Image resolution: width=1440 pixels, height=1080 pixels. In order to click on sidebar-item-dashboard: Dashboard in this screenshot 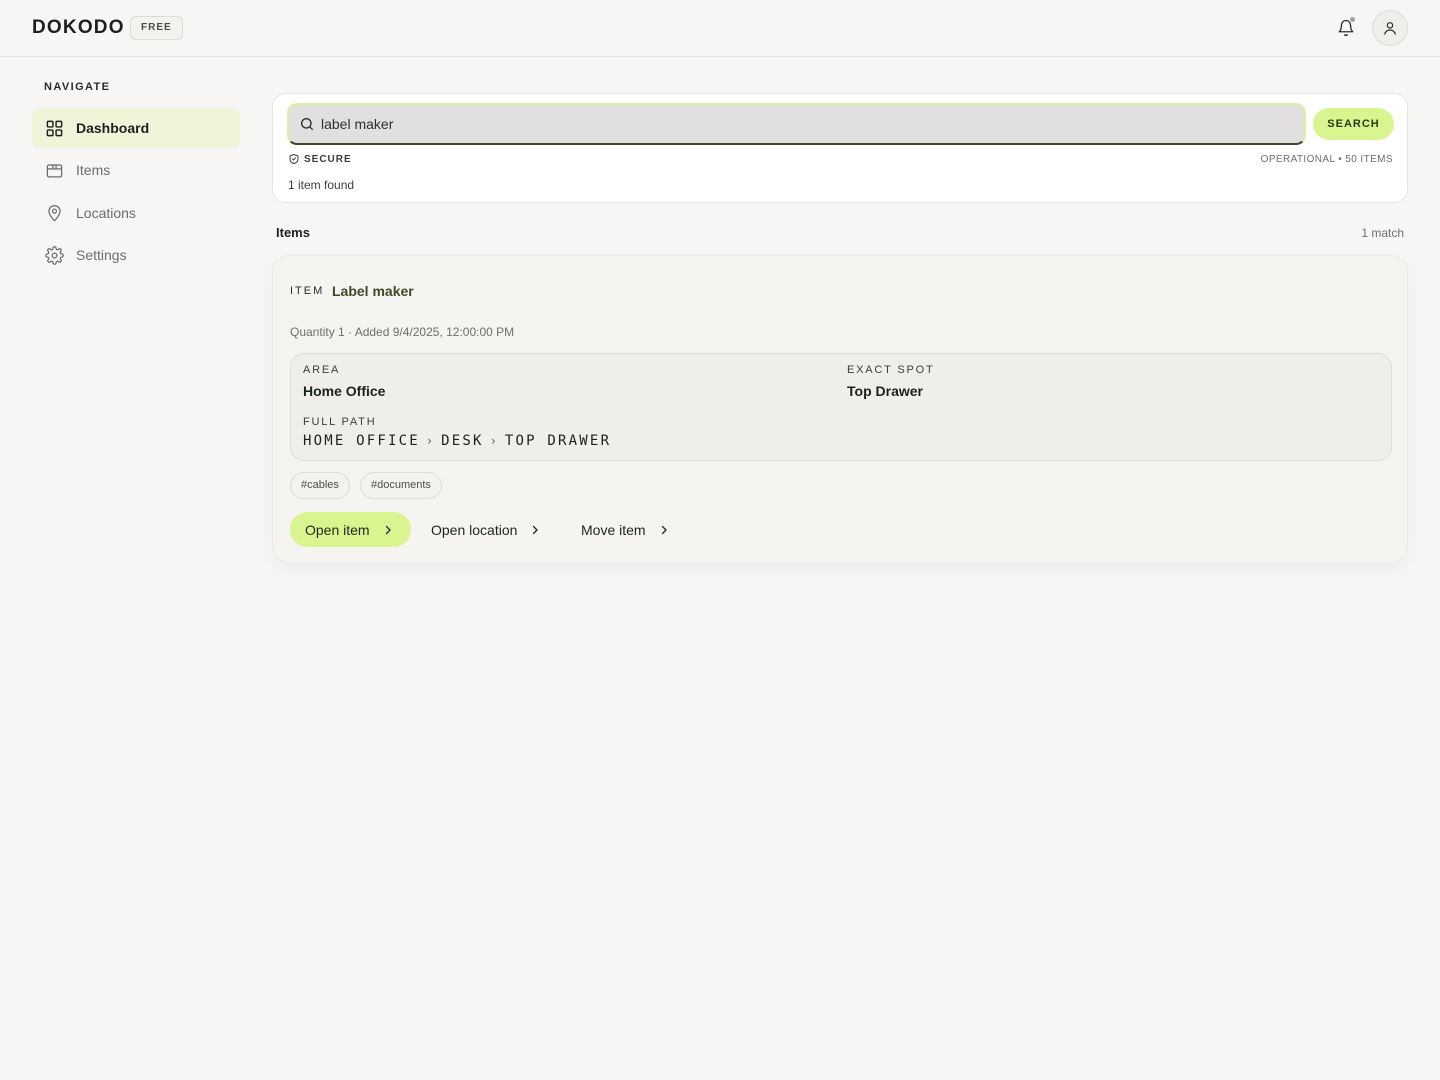, I will do `click(136, 128)`.